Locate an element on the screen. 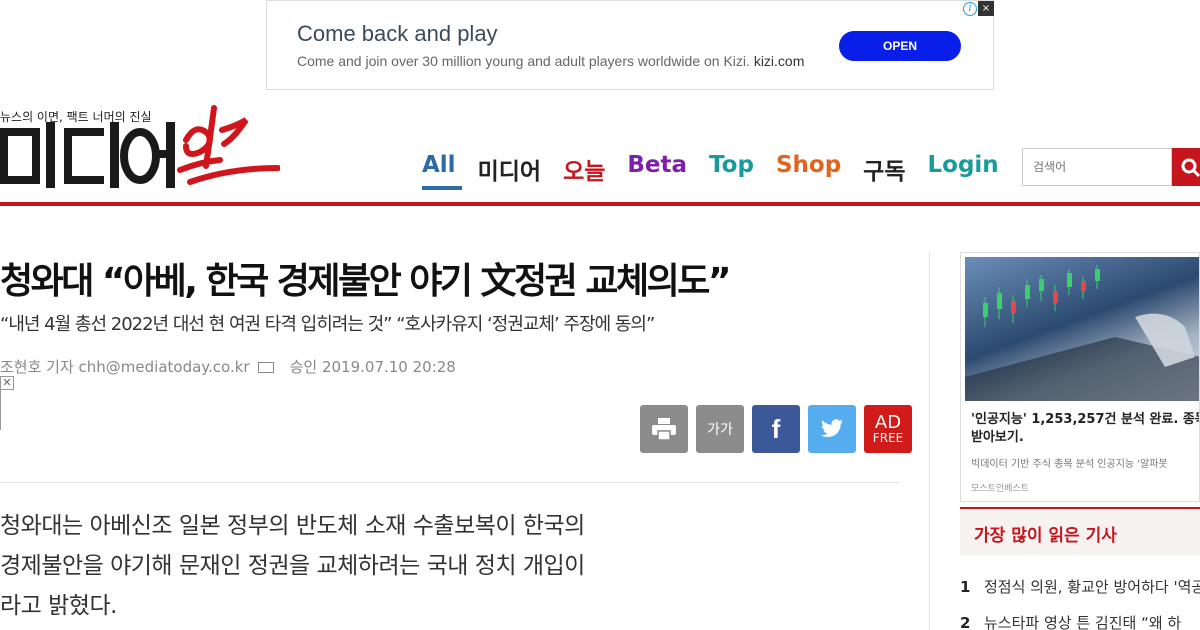  approved-date: 승인 2019.07.10 20:28 is located at coordinates (372, 367).